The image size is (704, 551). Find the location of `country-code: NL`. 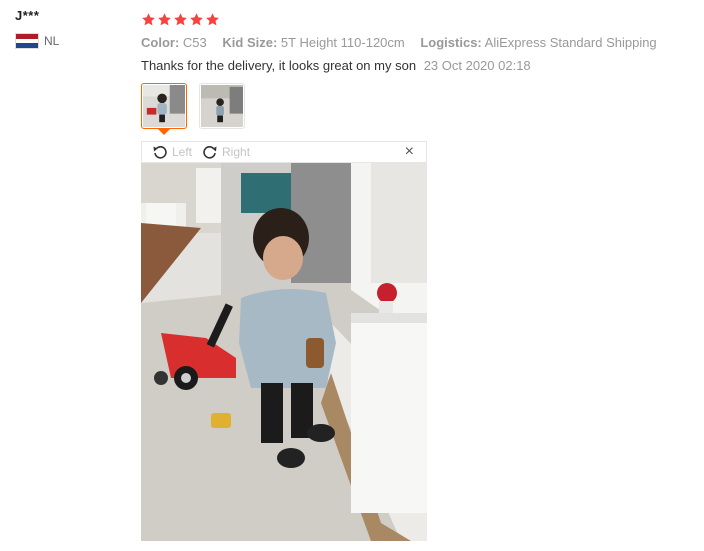

country-code: NL is located at coordinates (52, 41).